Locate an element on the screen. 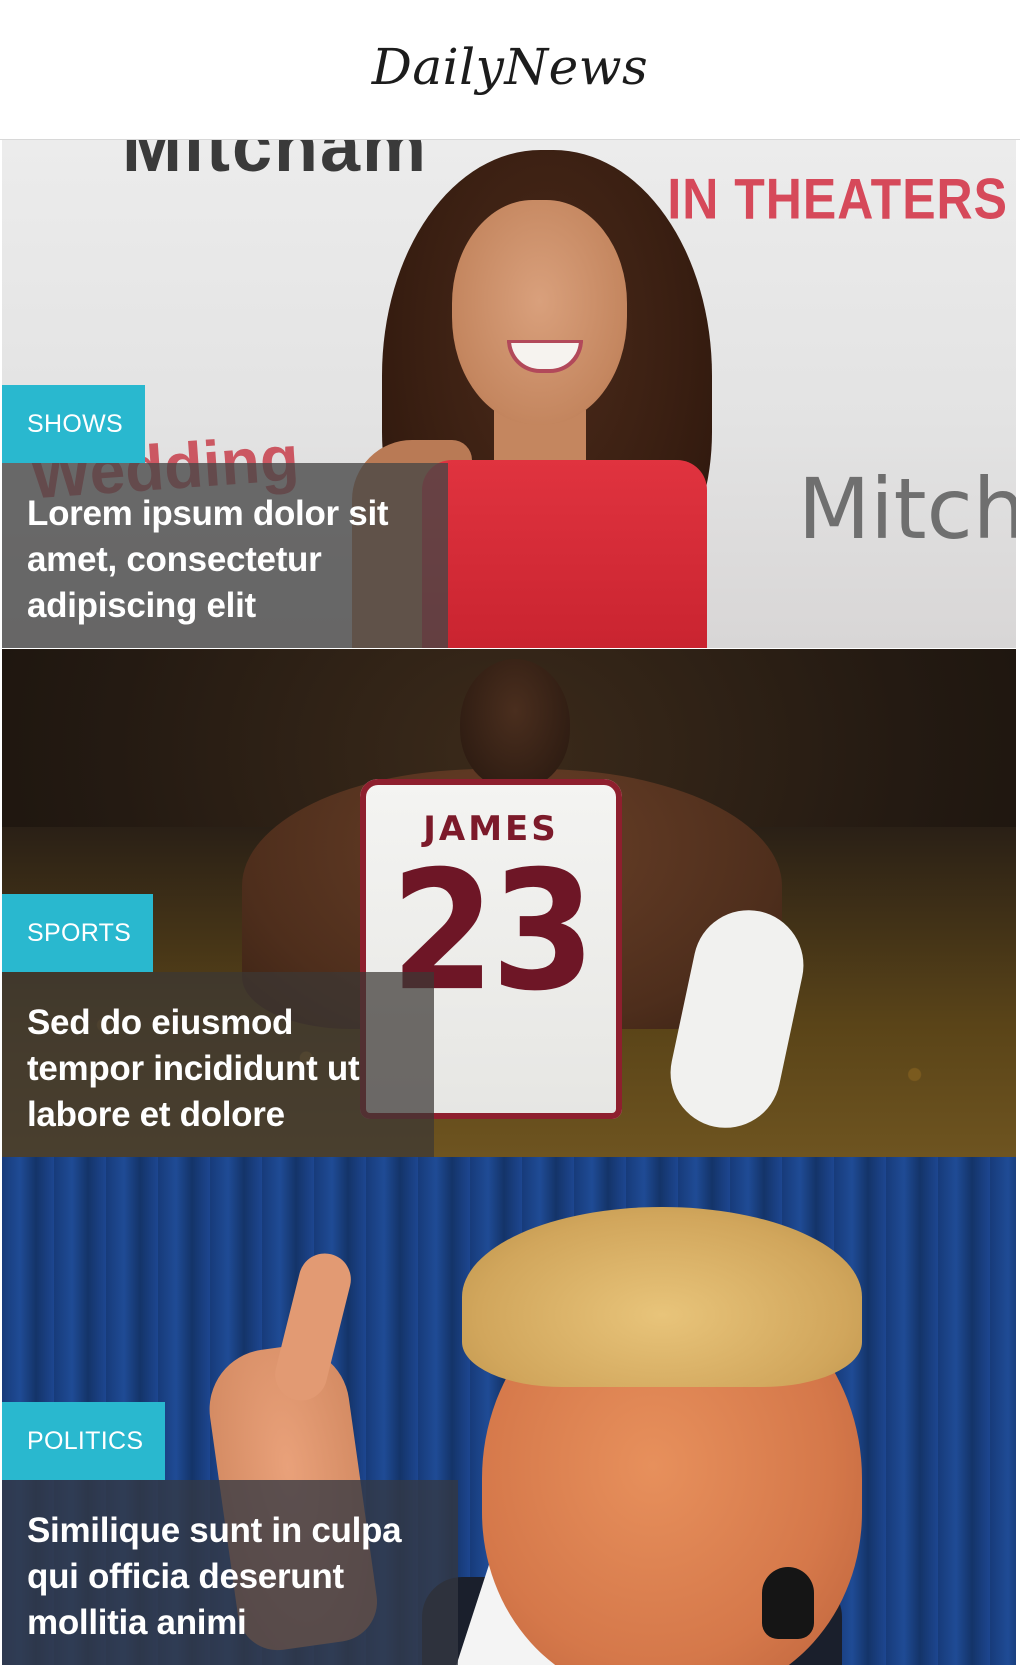 This screenshot has height=1670, width=1020. backdrop-text: Mitcham is located at coordinates (275, 163).